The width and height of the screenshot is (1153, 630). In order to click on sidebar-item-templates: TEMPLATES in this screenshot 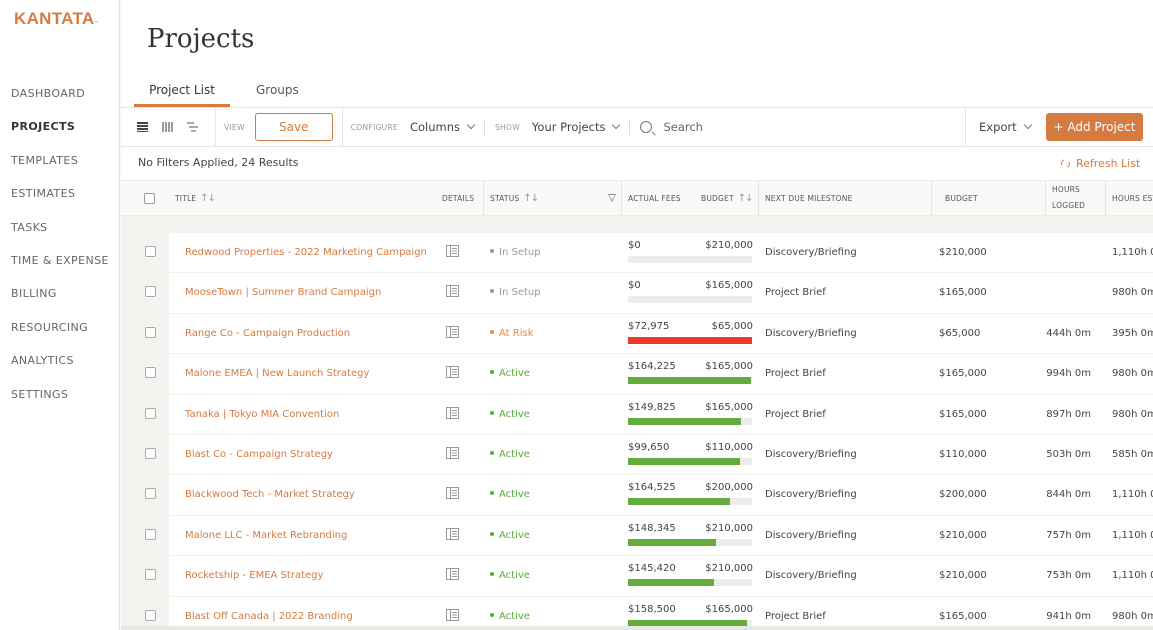, I will do `click(60, 167)`.